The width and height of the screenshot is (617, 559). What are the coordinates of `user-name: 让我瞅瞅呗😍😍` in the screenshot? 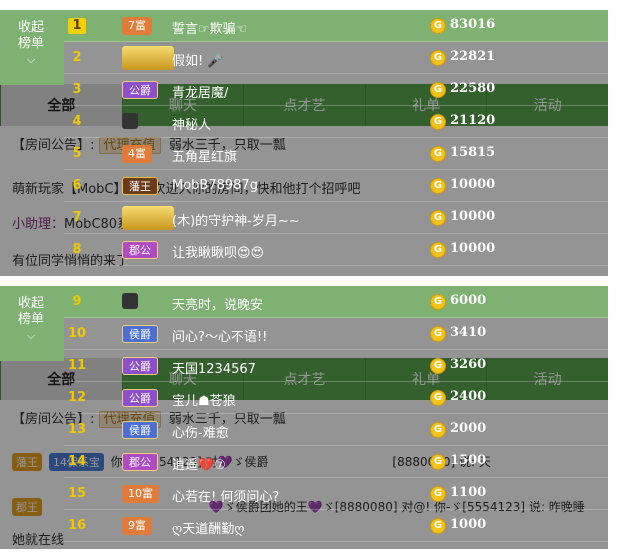 It's located at (218, 251).